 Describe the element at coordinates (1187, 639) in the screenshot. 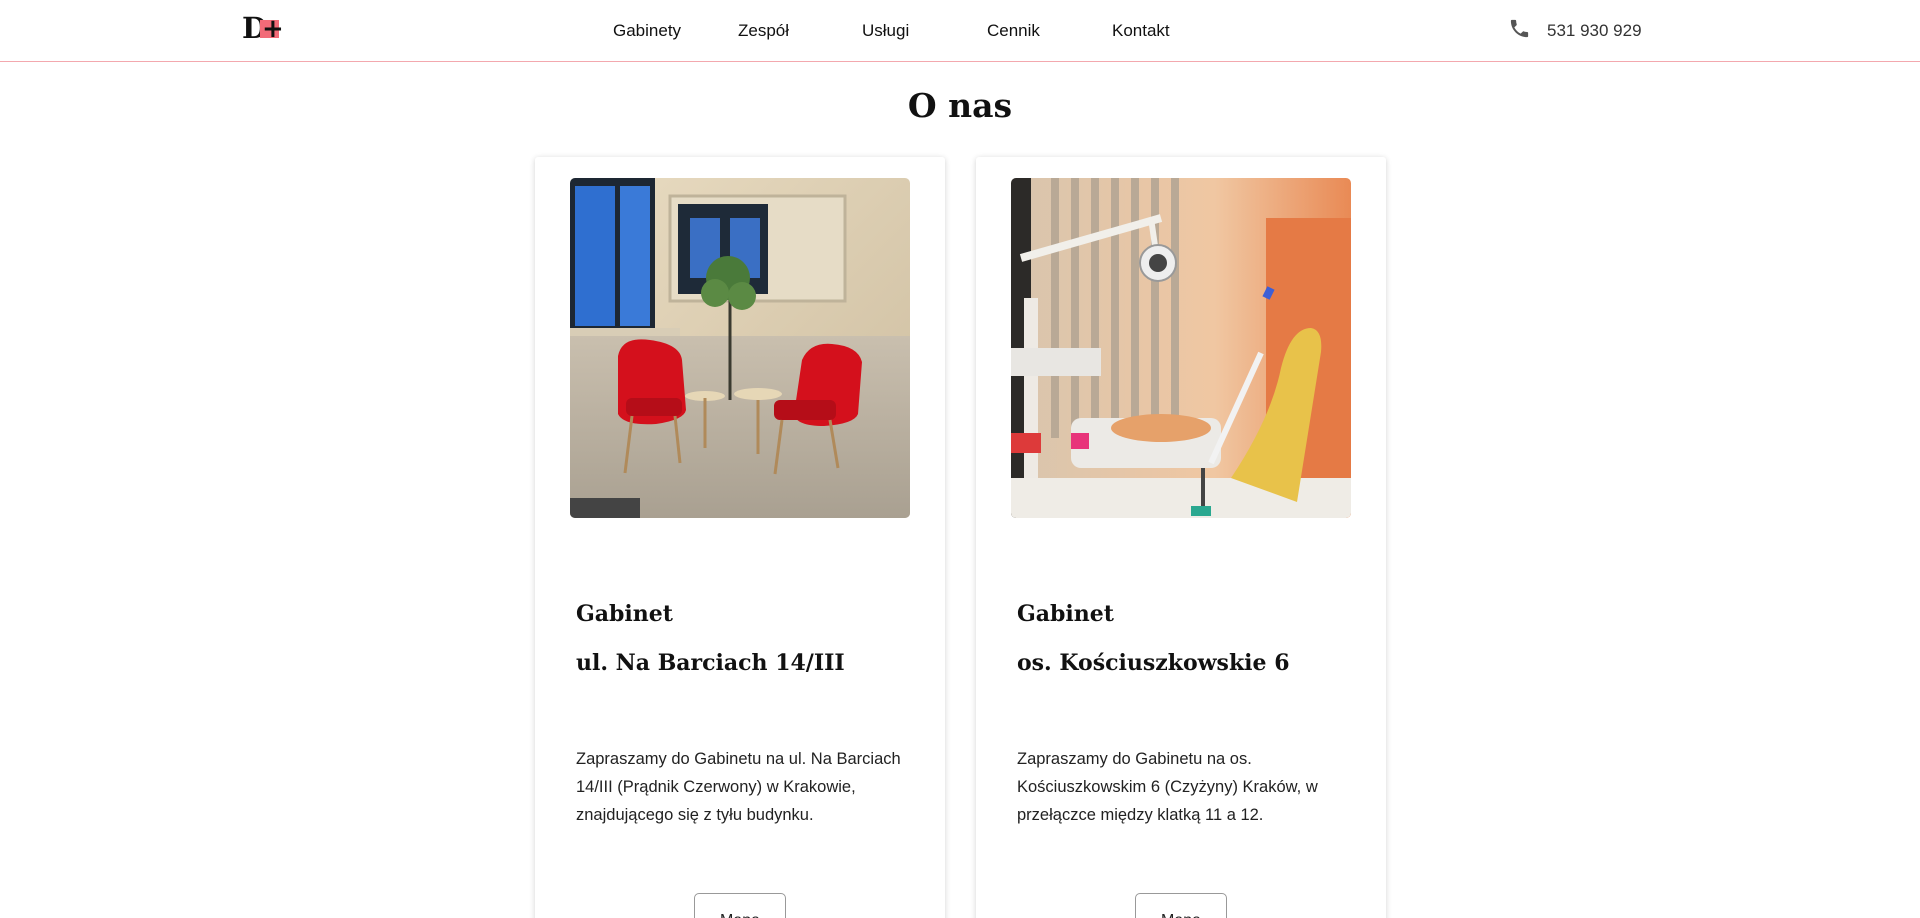

I see `card-title: Gabinet os. Kościuszkowskie 6` at that location.